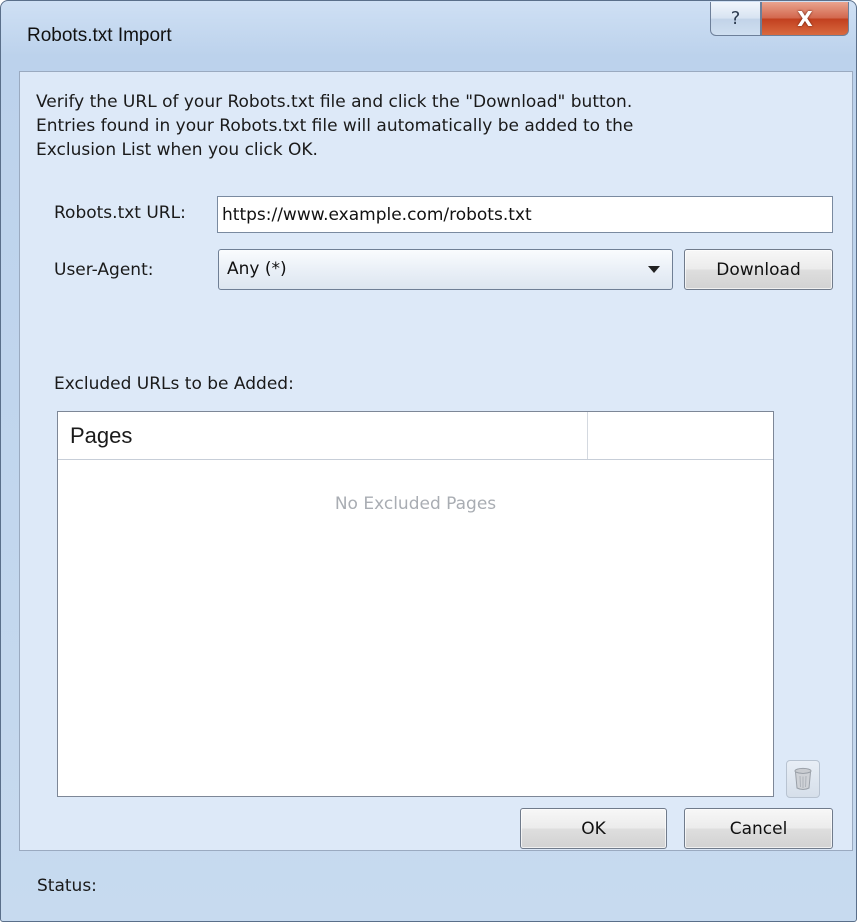 This screenshot has width=859, height=924. I want to click on help-icon: ?, so click(735, 18).